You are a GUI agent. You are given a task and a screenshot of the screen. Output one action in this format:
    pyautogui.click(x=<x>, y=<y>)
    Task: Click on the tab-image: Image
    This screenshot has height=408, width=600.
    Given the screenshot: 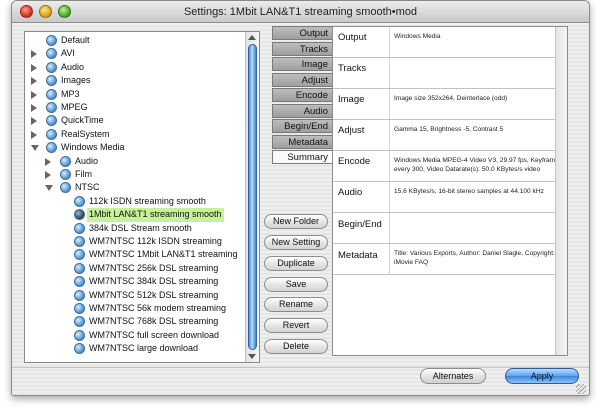 What is the action you would take?
    pyautogui.click(x=302, y=64)
    